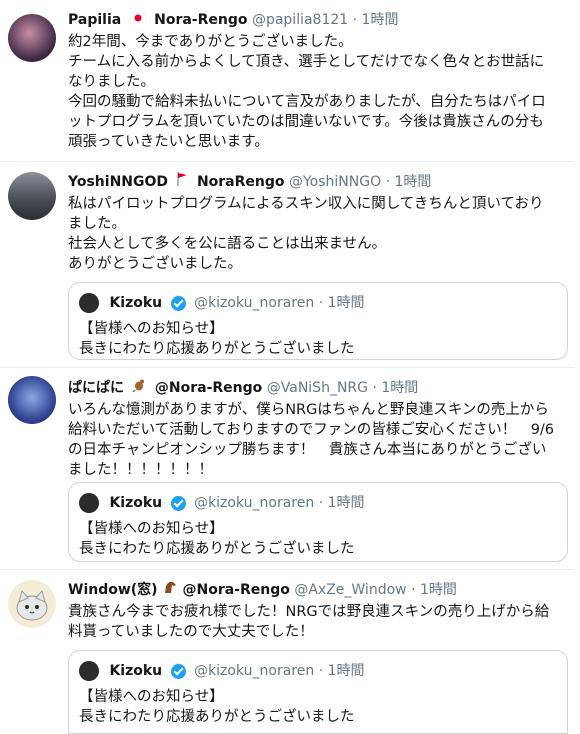  I want to click on tweet-line: ットプログラムを頂いていたのは間違いないです。今後は貴族さんの分も, so click(306, 122).